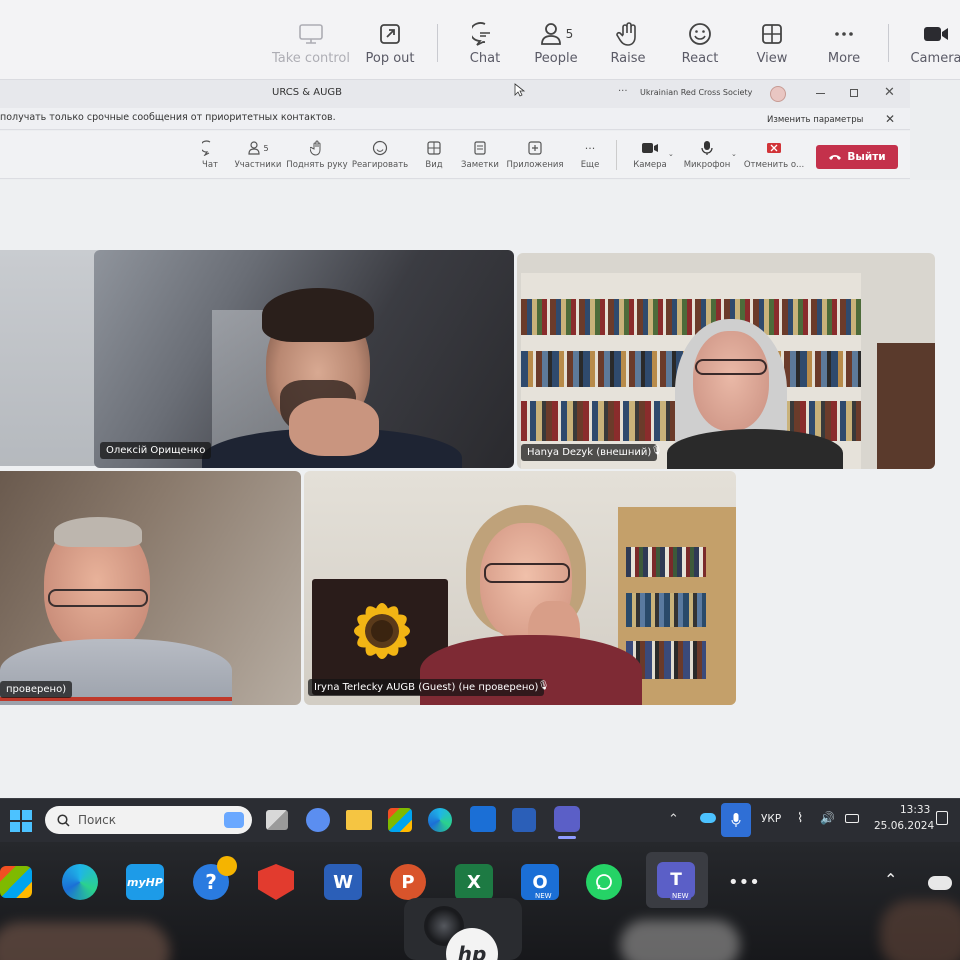  I want to click on participant-tile-hanya: Hanya Dezyk (внешний) 🎙, so click(726, 361).